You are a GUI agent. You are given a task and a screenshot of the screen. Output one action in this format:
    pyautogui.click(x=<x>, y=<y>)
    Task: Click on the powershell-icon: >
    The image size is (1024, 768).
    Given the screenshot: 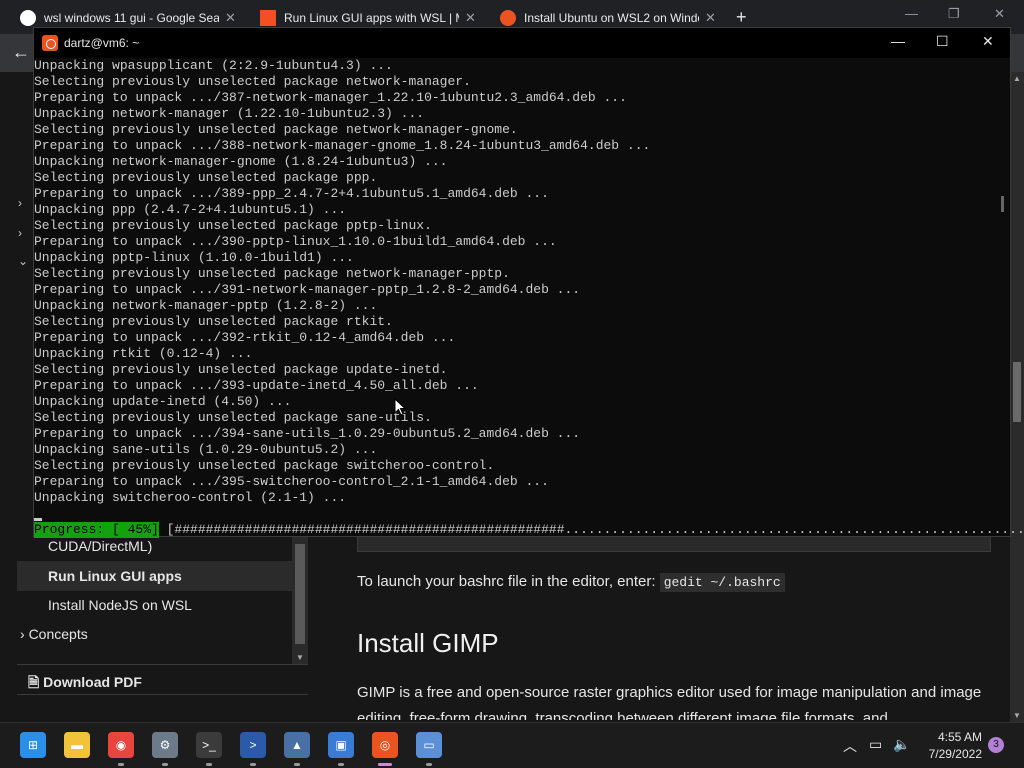 What is the action you would take?
    pyautogui.click(x=253, y=745)
    